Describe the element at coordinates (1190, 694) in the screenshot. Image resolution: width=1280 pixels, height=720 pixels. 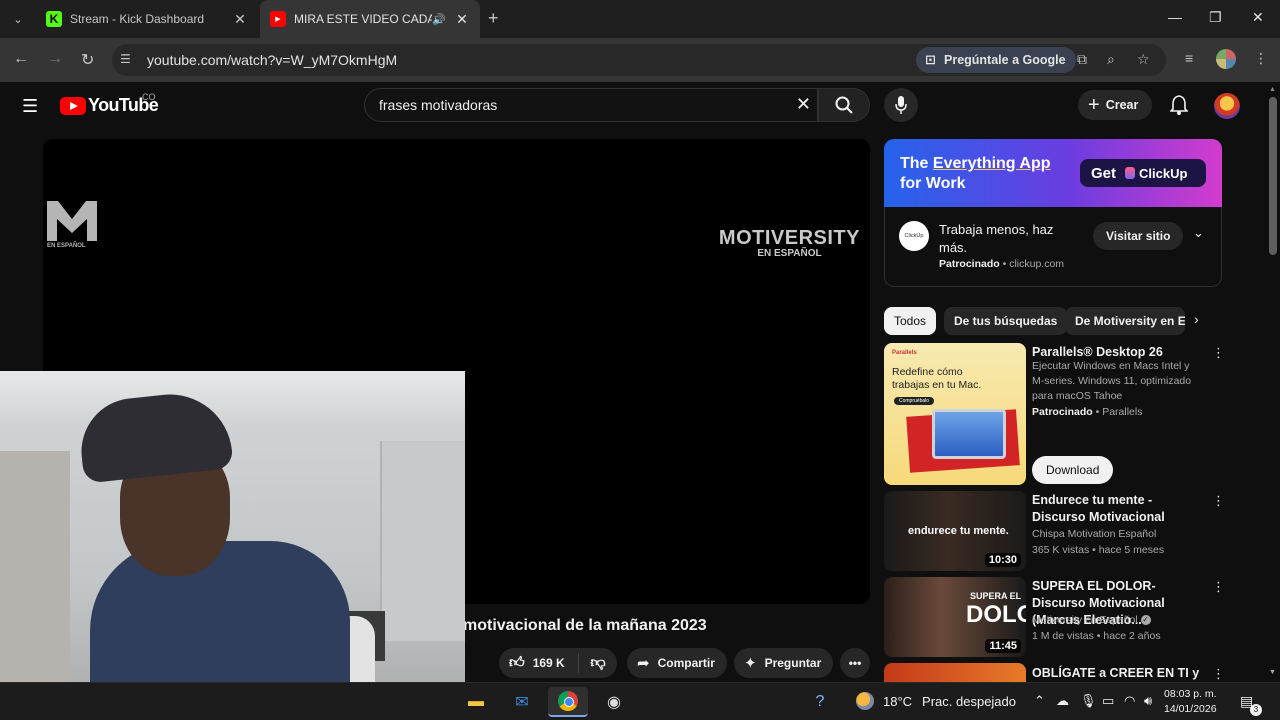
I see `clock-time: 08:03 p. m.` at that location.